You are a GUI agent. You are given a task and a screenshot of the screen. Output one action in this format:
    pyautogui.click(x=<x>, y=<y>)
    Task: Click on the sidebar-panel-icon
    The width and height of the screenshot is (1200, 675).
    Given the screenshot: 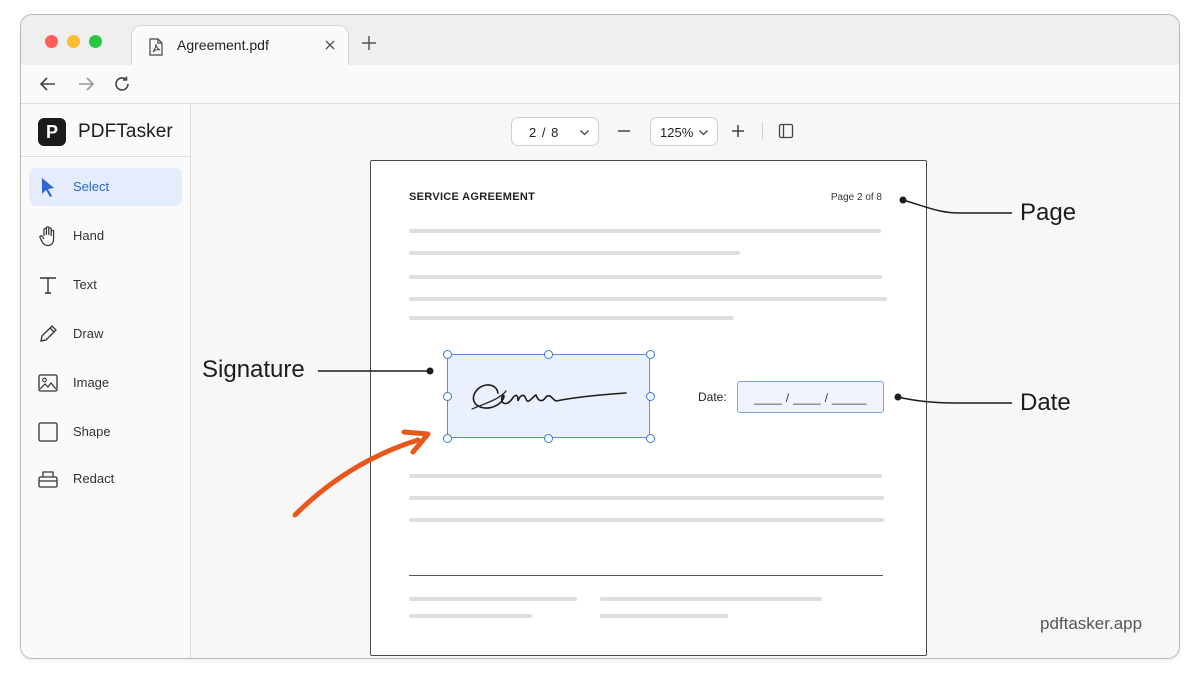 What is the action you would take?
    pyautogui.click(x=786, y=131)
    